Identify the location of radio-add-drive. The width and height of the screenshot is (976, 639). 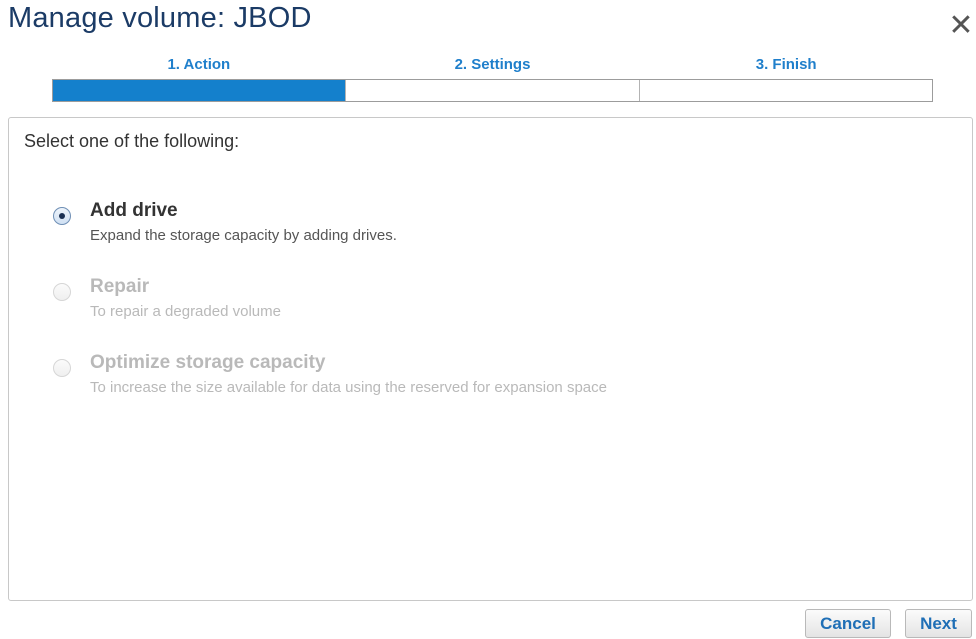
(62, 216).